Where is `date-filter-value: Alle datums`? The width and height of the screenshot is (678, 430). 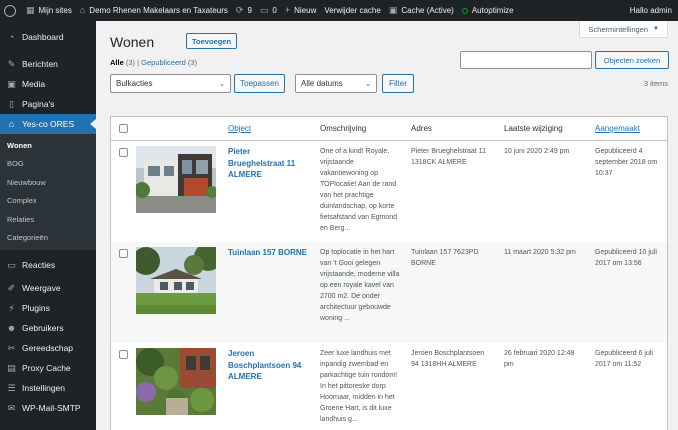
date-filter-value: Alle datums is located at coordinates (322, 83).